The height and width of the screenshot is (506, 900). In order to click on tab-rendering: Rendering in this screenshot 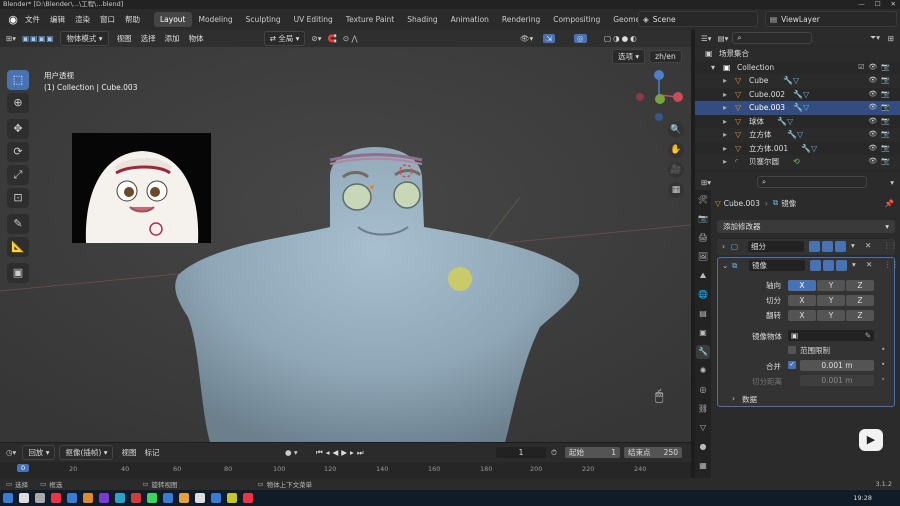, I will do `click(521, 19)`.